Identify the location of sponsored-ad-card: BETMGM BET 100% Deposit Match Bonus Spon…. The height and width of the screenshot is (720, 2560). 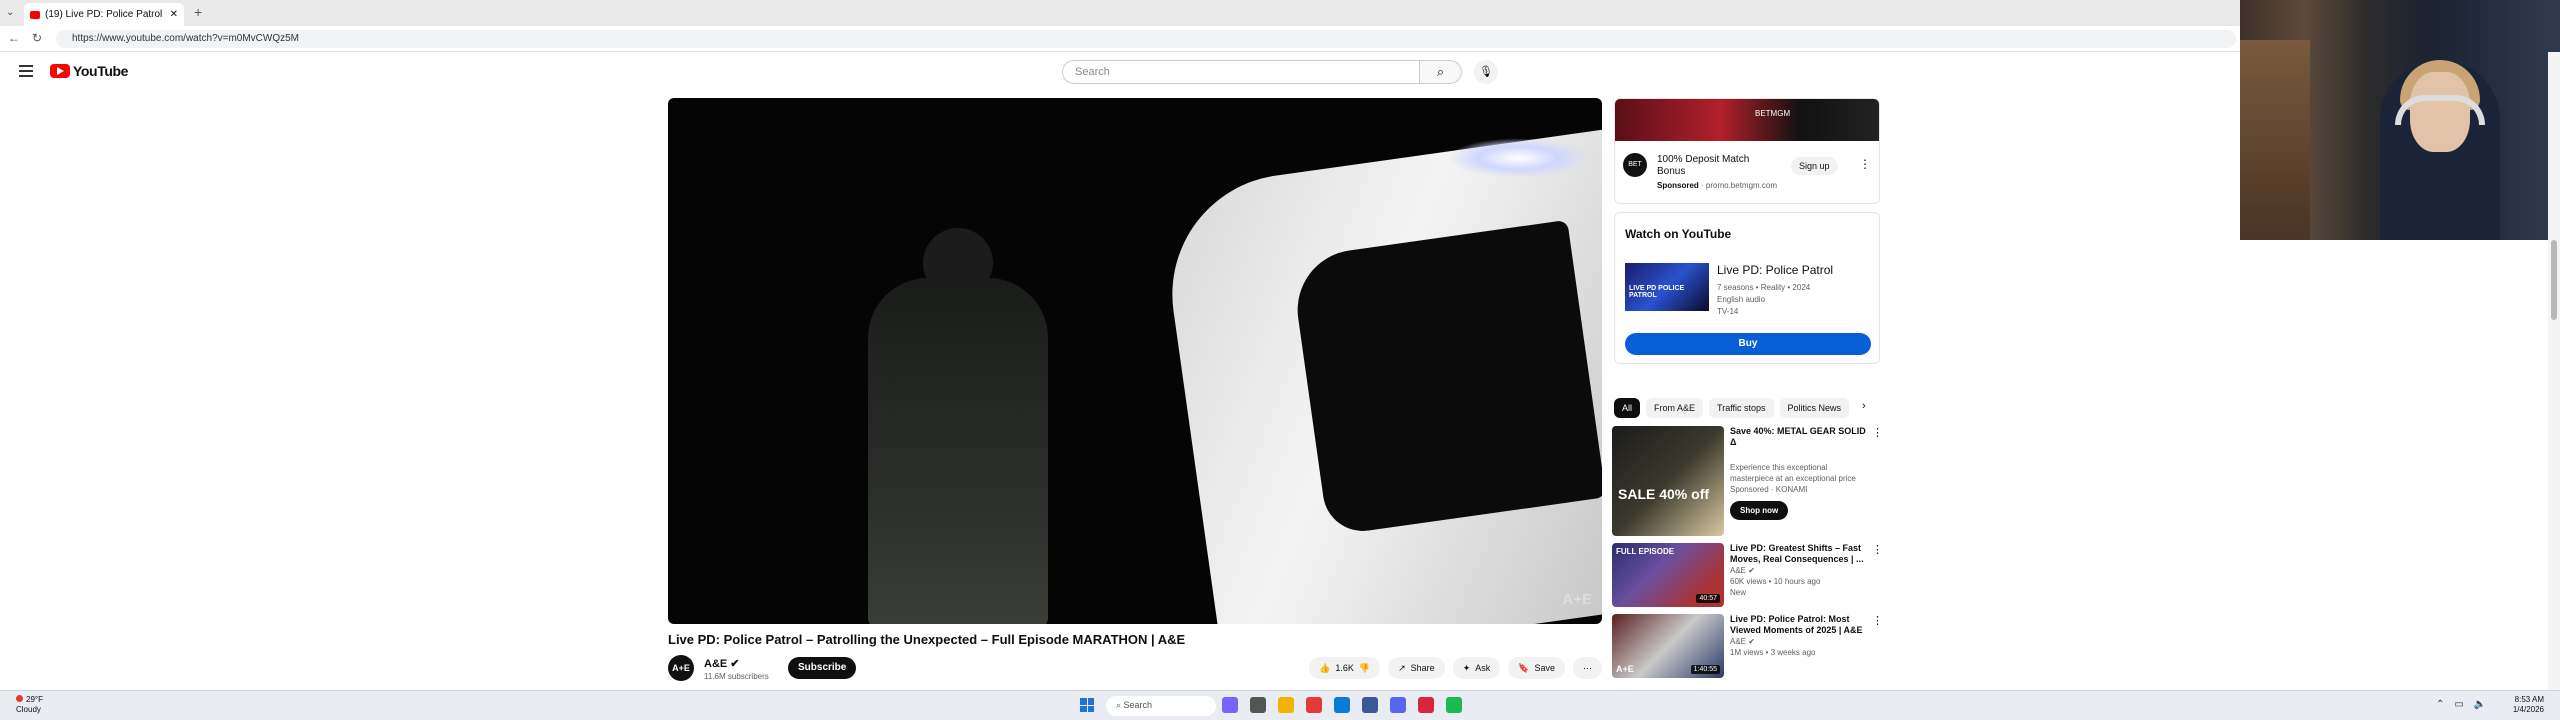
(1747, 151).